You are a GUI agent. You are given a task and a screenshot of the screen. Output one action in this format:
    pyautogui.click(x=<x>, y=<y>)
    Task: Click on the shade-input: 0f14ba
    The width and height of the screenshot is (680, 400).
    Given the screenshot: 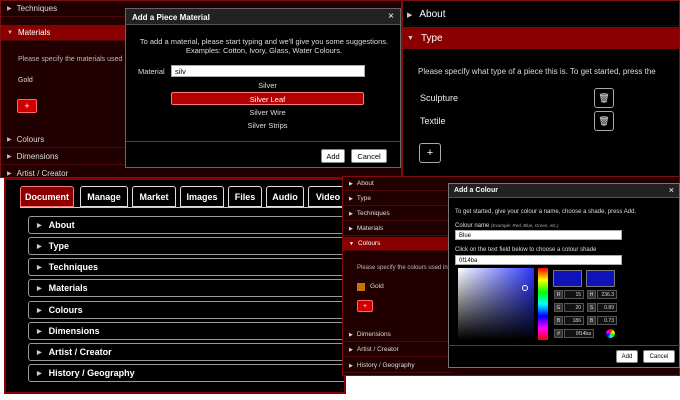 What is the action you would take?
    pyautogui.click(x=538, y=260)
    